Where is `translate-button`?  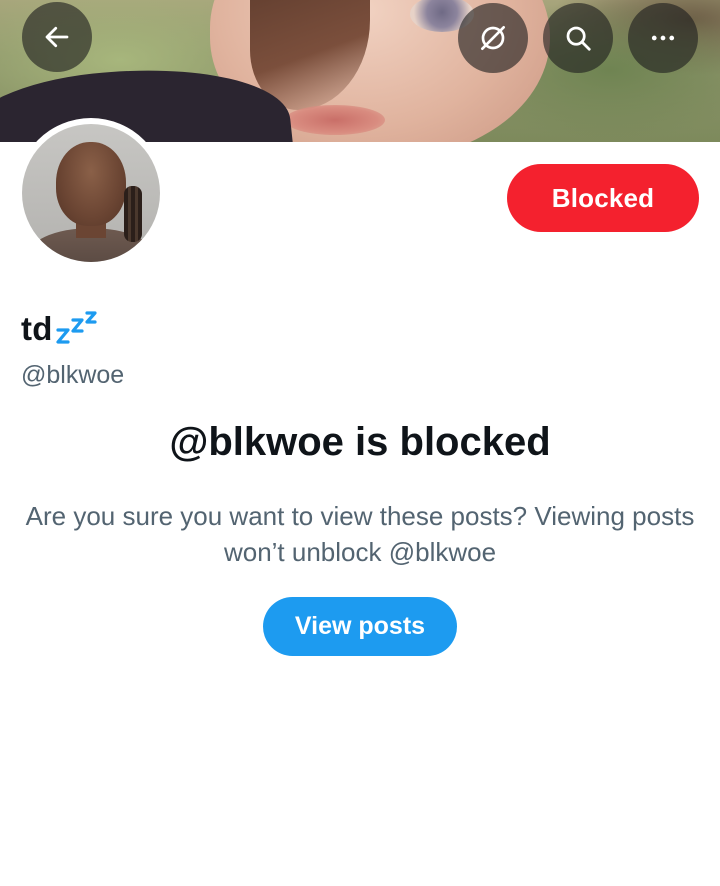 translate-button is located at coordinates (493, 38).